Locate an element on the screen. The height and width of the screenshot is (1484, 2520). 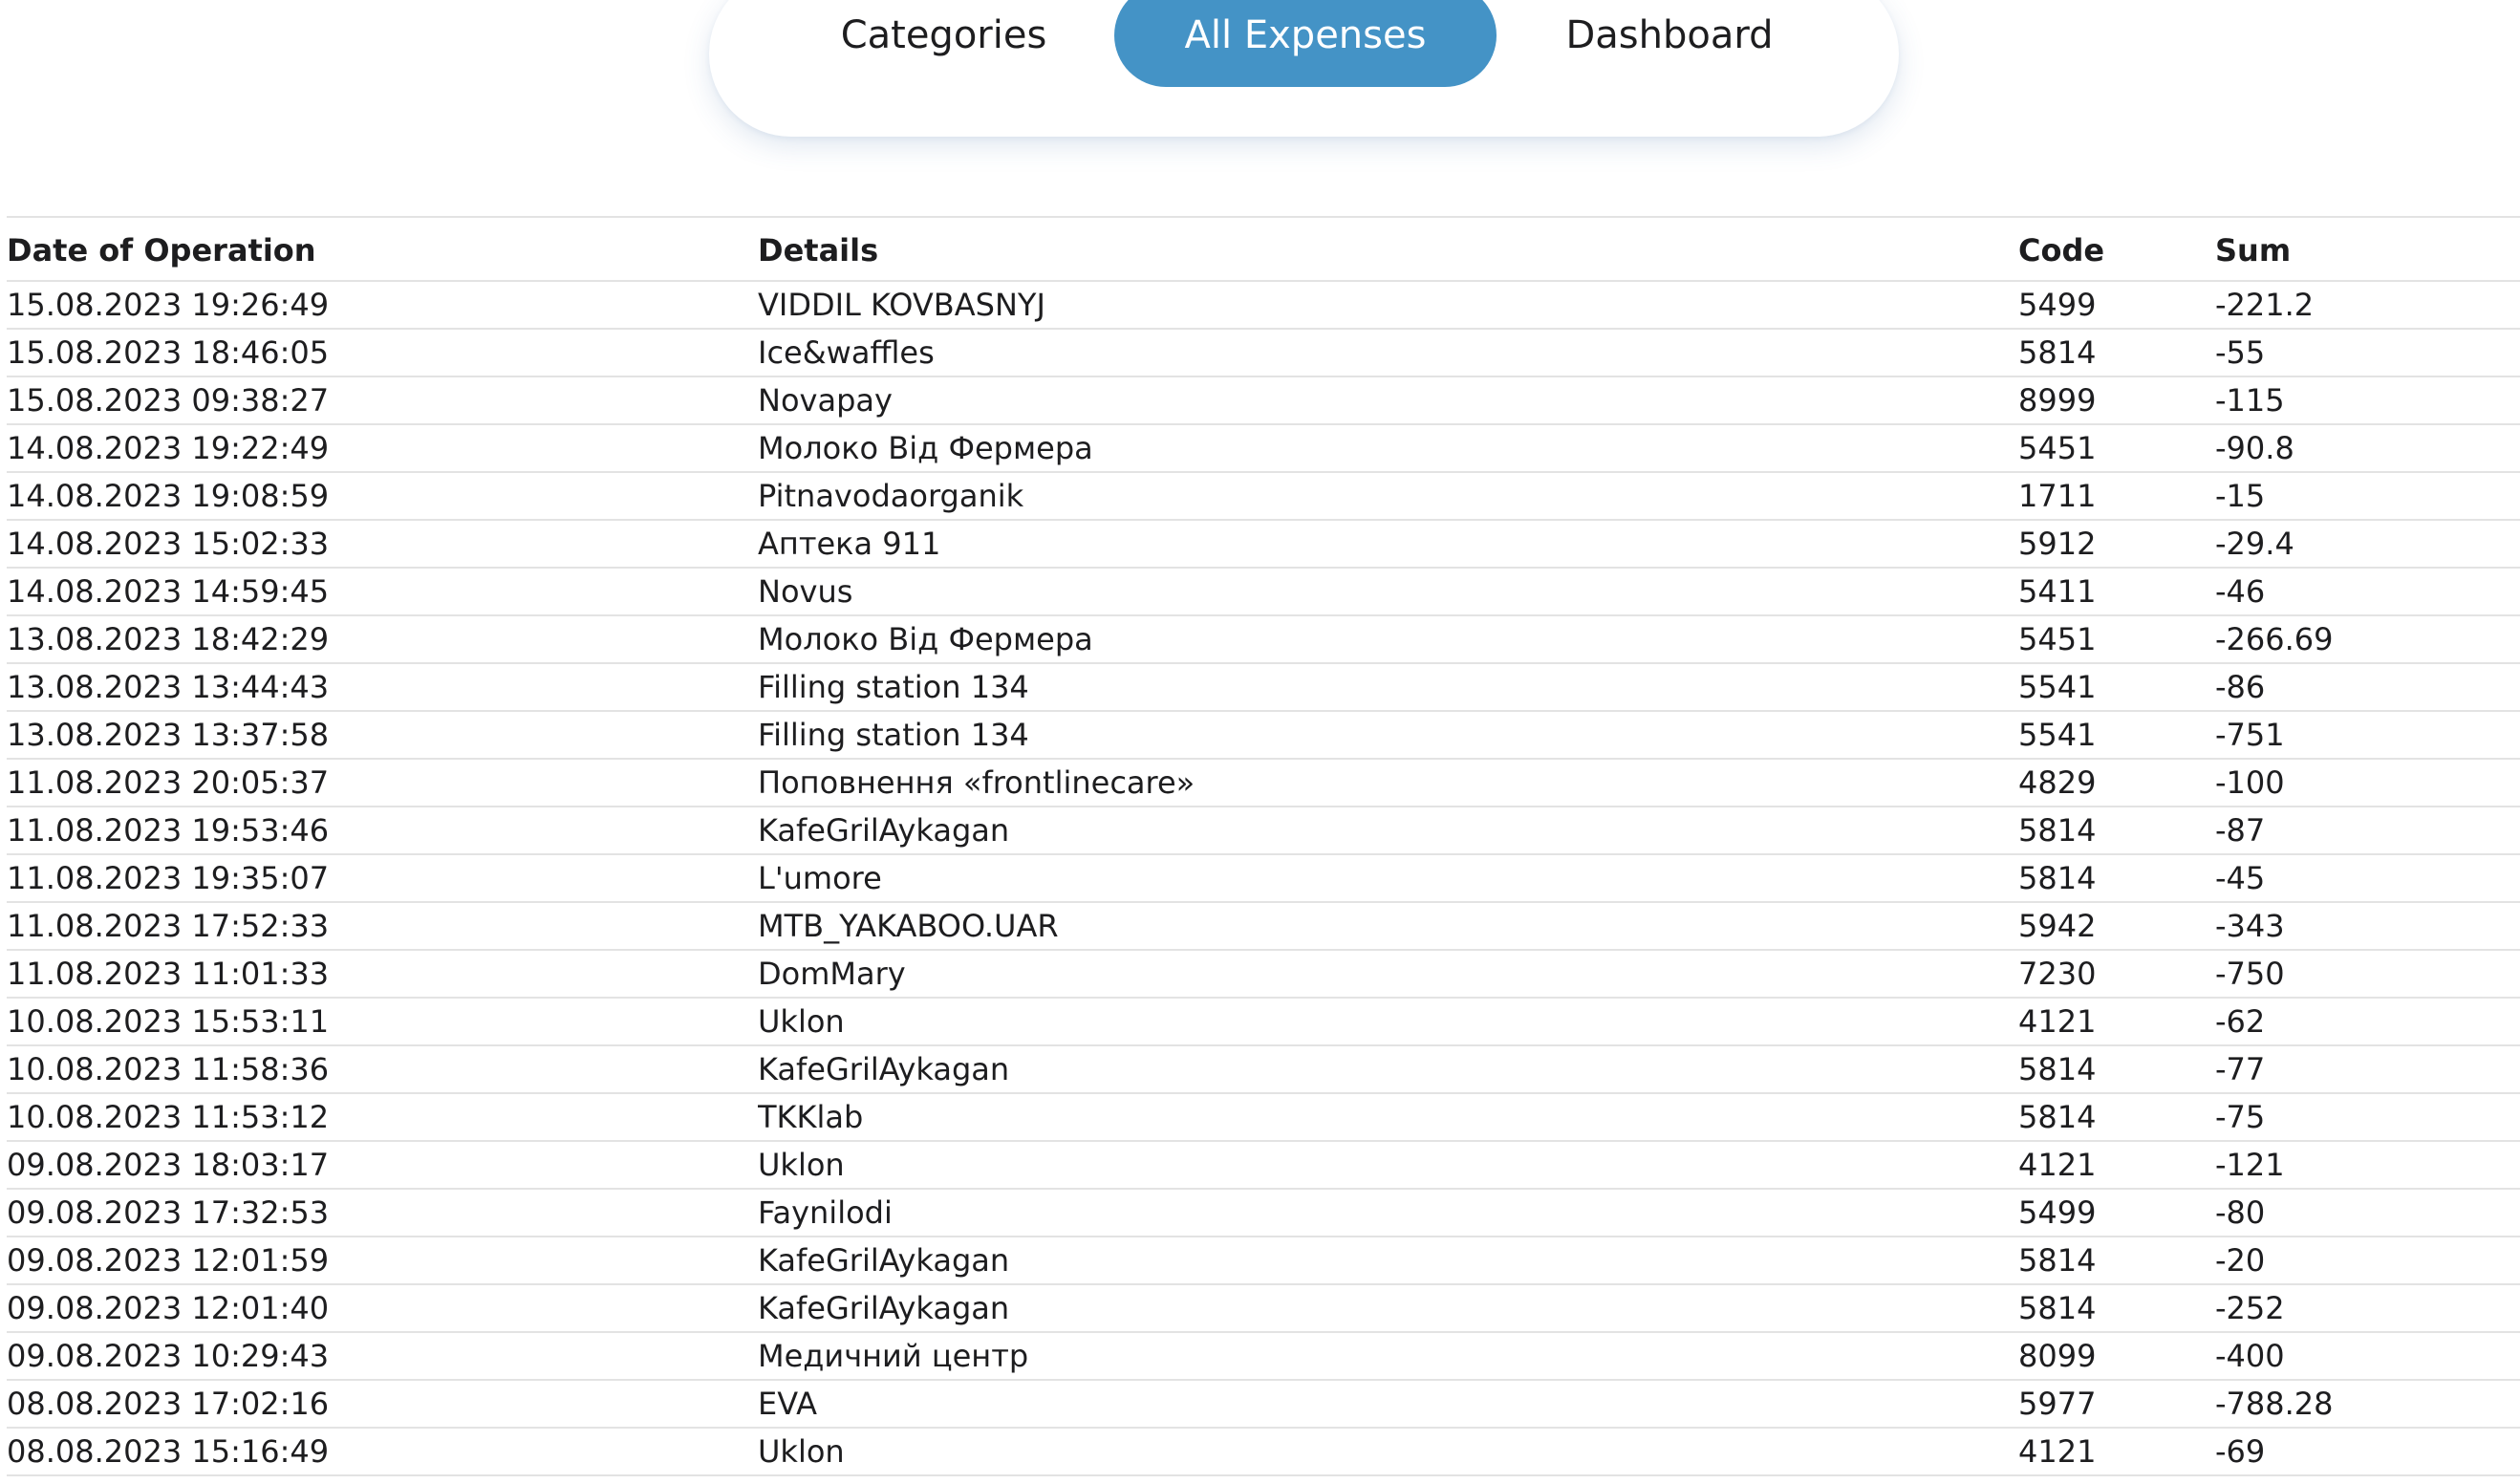
tab-dashboard: Dashboard is located at coordinates (1669, 44).